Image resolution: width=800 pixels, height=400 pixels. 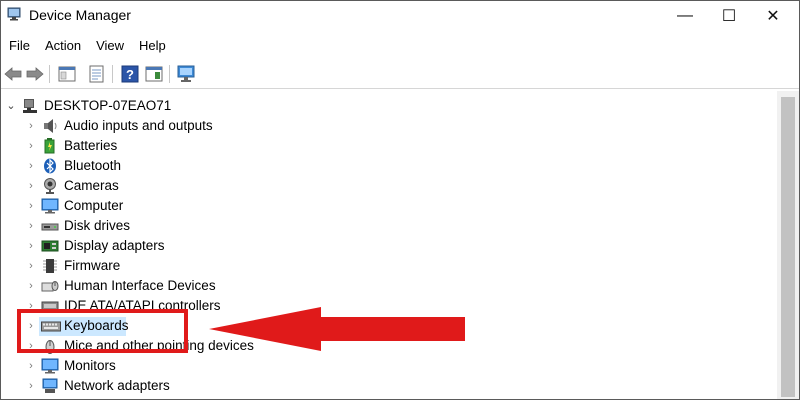 I want to click on tree-item-network-adapters: › Network adapters, so click(x=351, y=386).